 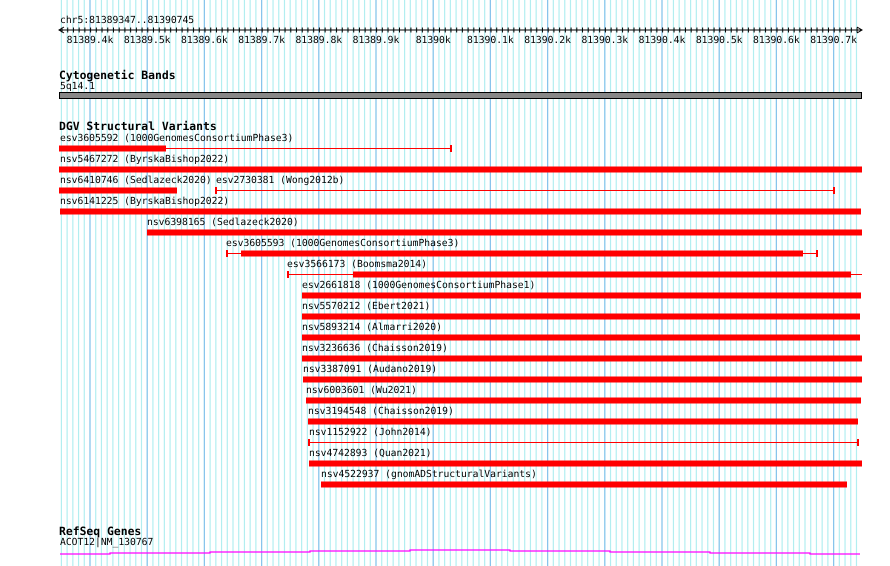 What do you see at coordinates (375, 348) in the screenshot?
I see `variant-label: nsv3236636 (Chaisson2019)` at bounding box center [375, 348].